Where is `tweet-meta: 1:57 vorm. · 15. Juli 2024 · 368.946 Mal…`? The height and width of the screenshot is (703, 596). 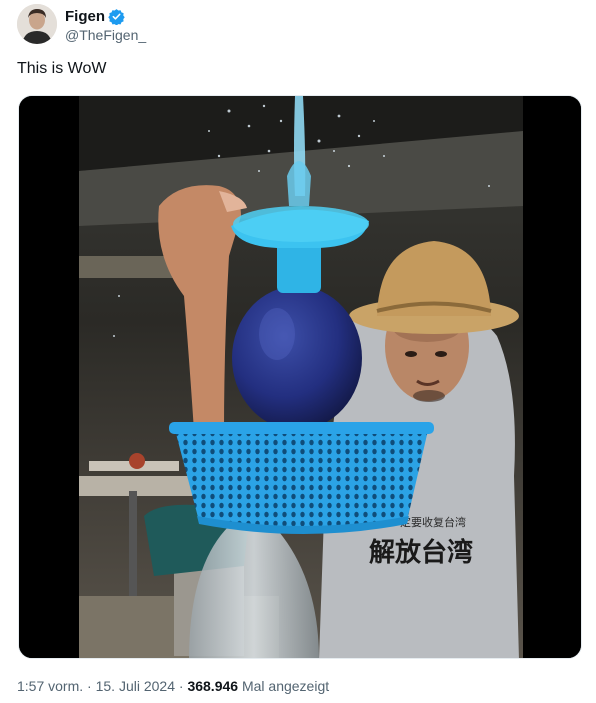 tweet-meta: 1:57 vorm. · 15. Juli 2024 · 368.946 Mal… is located at coordinates (173, 686).